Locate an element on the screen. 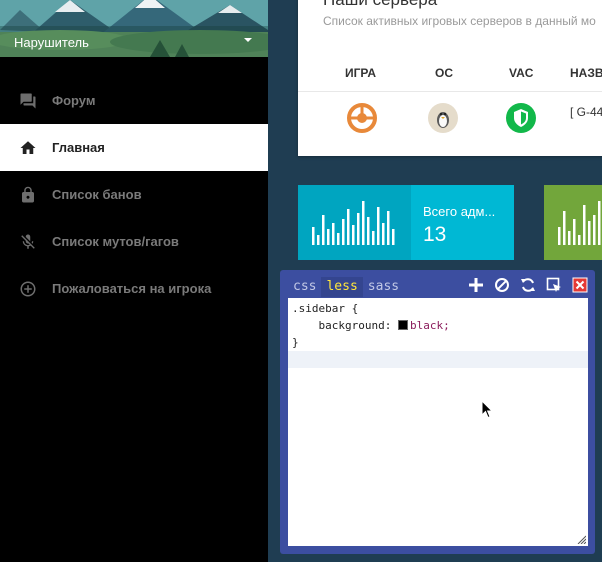 The image size is (602, 562). chevron-down-icon is located at coordinates (248, 40).